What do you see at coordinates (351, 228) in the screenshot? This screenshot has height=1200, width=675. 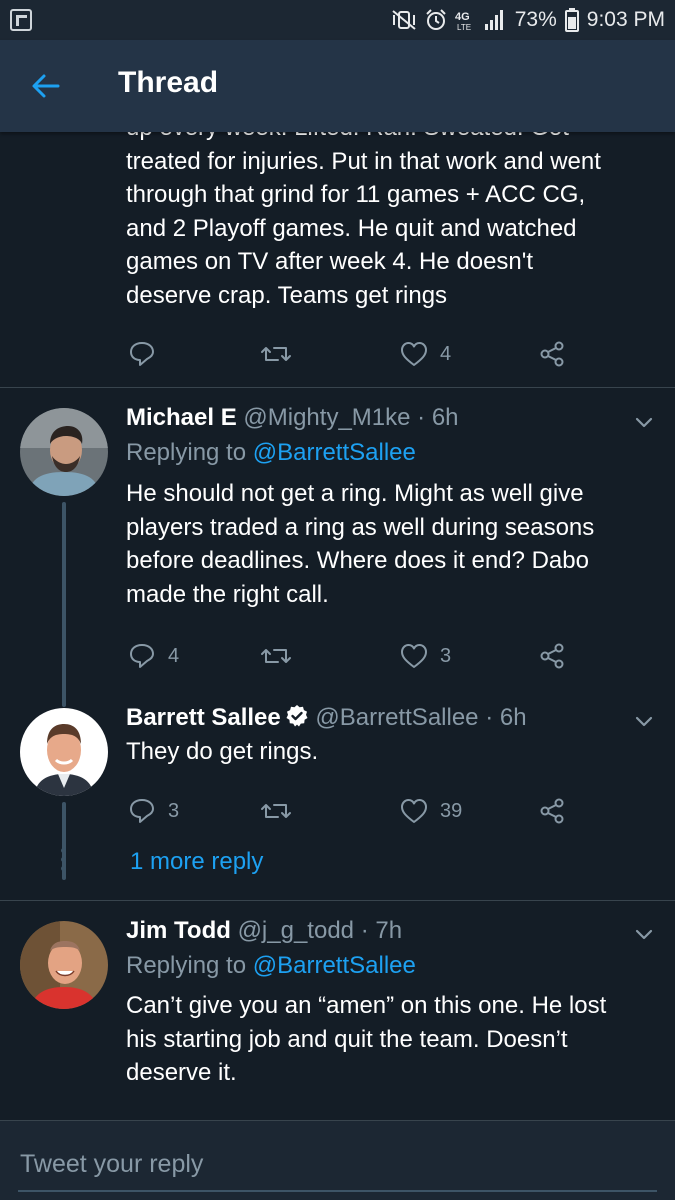 I see `tweet-text-line: and 2 Playoff games. He quit and watched` at bounding box center [351, 228].